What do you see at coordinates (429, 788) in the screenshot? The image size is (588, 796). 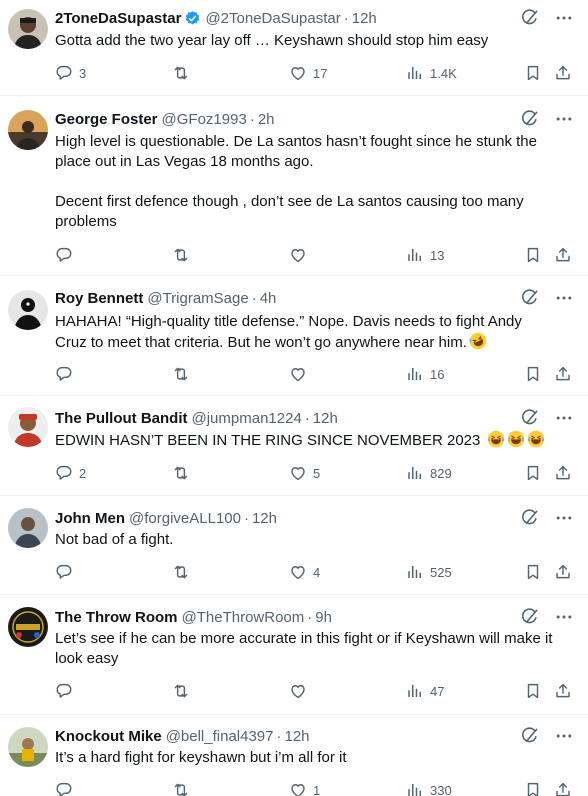 I see `views-button: 330` at bounding box center [429, 788].